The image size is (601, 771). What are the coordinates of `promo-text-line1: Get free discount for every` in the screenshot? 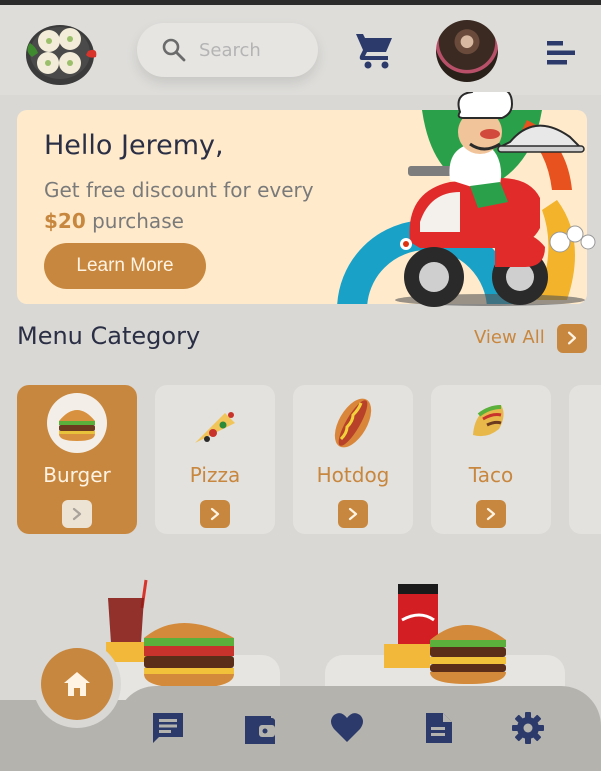 It's located at (179, 190).